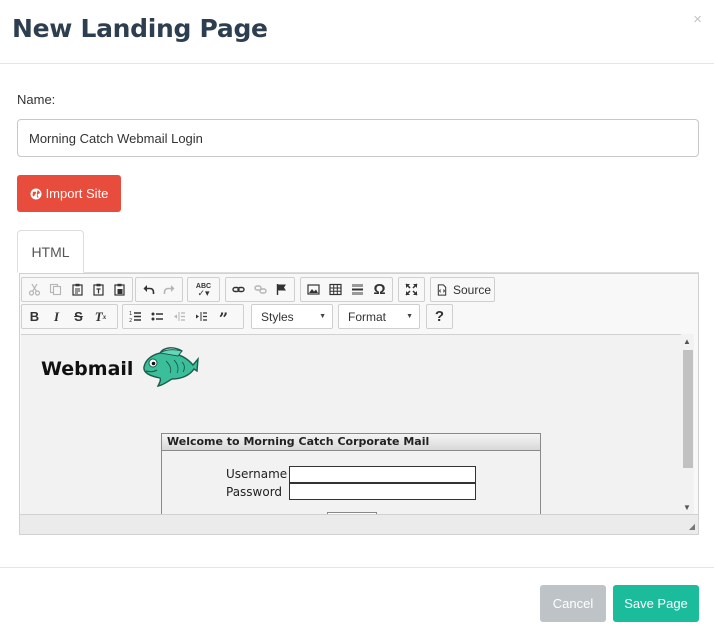 This screenshot has height=639, width=714. What do you see at coordinates (56, 316) in the screenshot?
I see `italic-button: I` at bounding box center [56, 316].